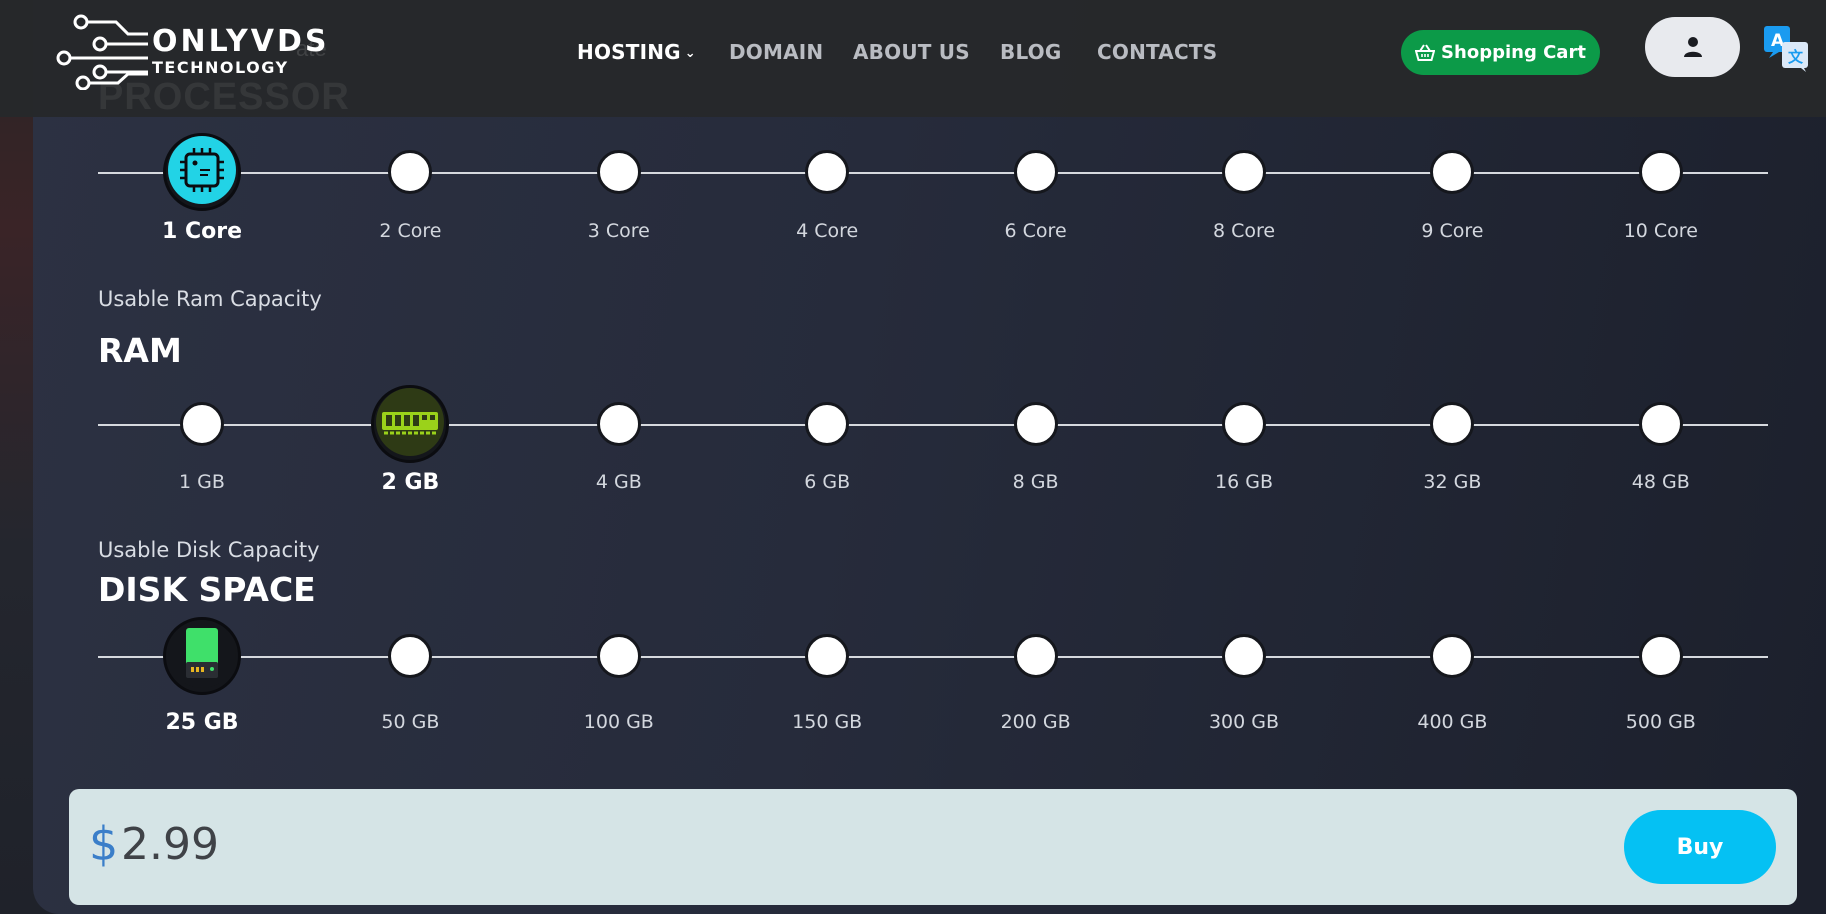  Describe the element at coordinates (220, 67) in the screenshot. I see `brand-tagline: TECHNOLOGY` at that location.